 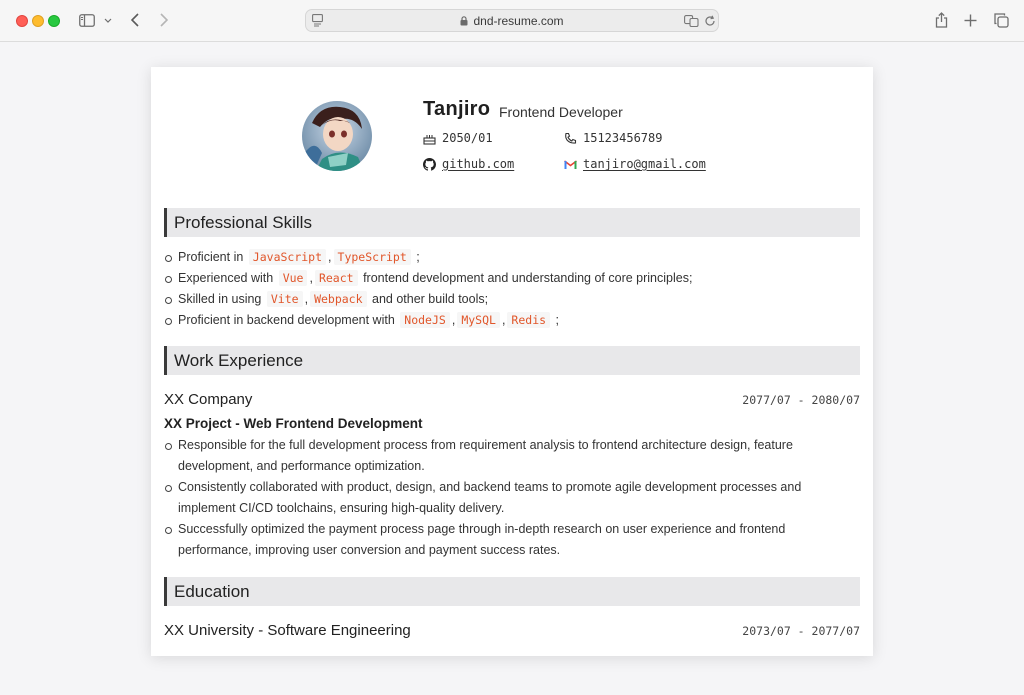 What do you see at coordinates (801, 631) in the screenshot?
I see `education-date: 2073/07 - 2077/07` at bounding box center [801, 631].